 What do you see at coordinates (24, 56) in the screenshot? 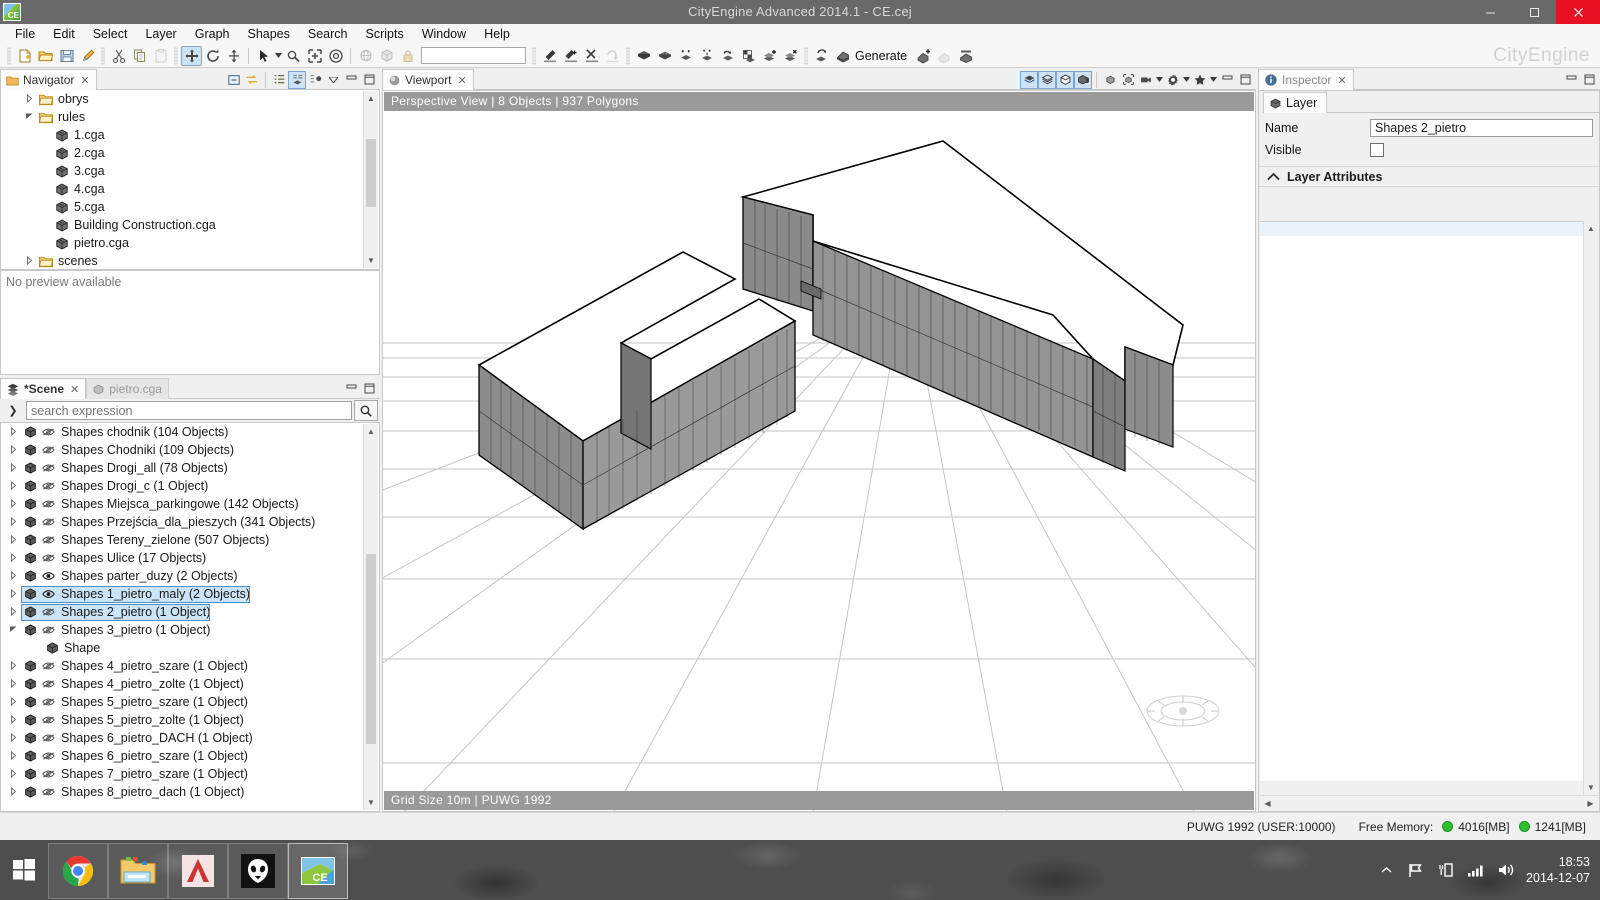
I see `new-icon` at bounding box center [24, 56].